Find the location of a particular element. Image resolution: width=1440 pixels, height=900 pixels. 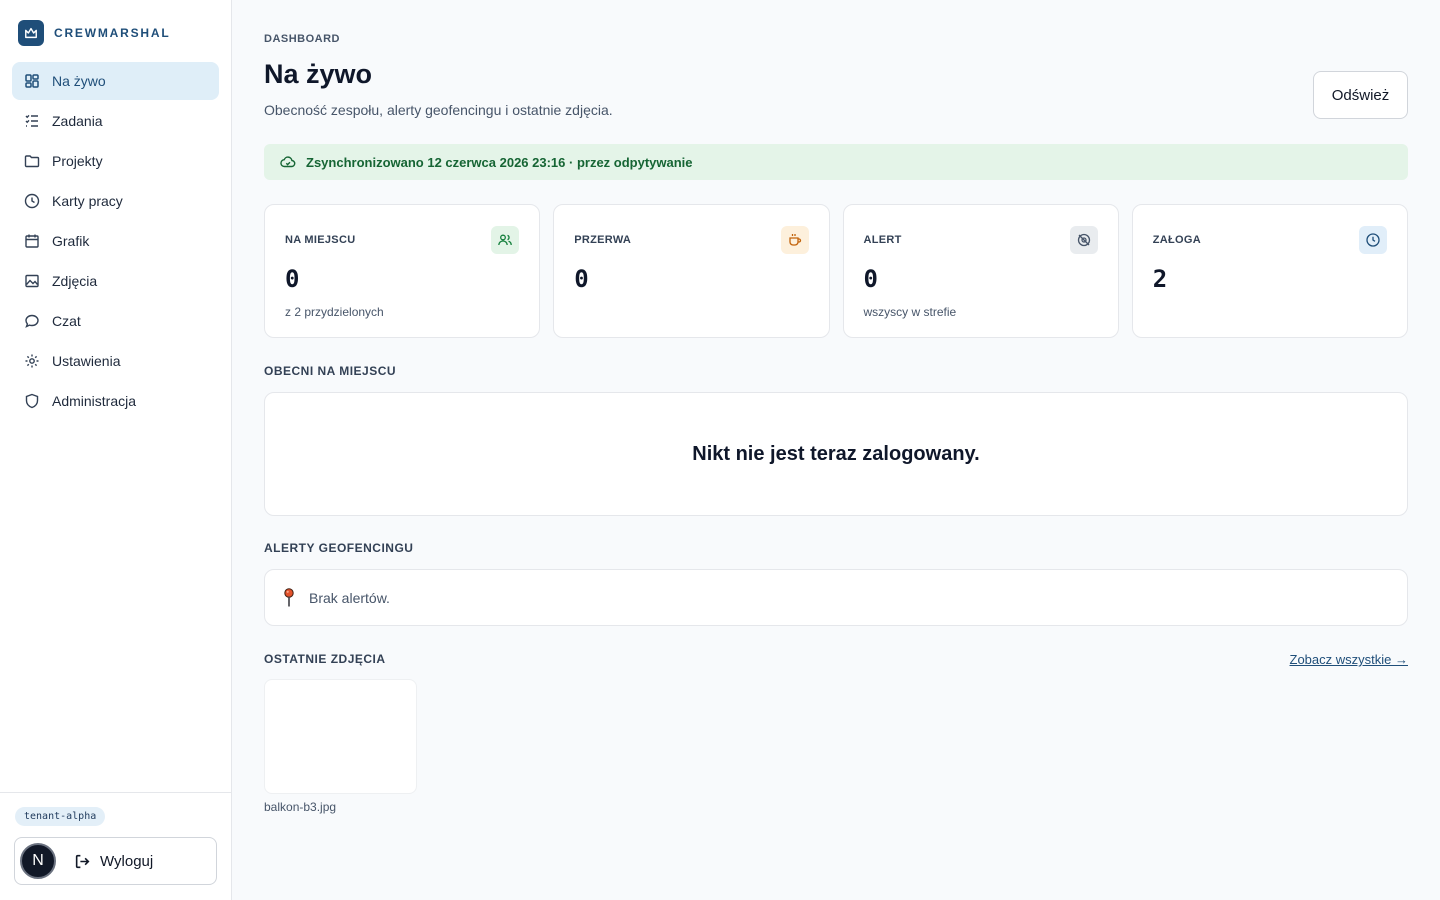

sidebar-item-label: Ustawienia is located at coordinates (86, 361).